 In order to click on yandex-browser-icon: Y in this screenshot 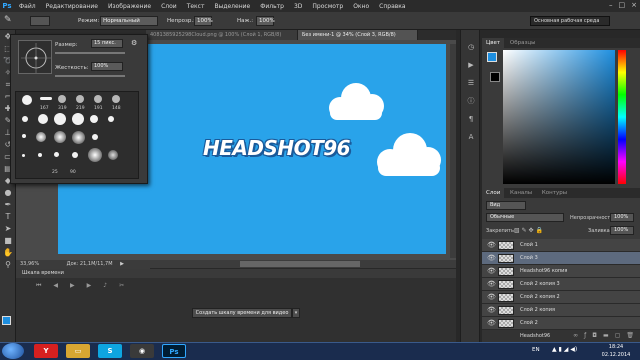, I will do `click(46, 351)`.